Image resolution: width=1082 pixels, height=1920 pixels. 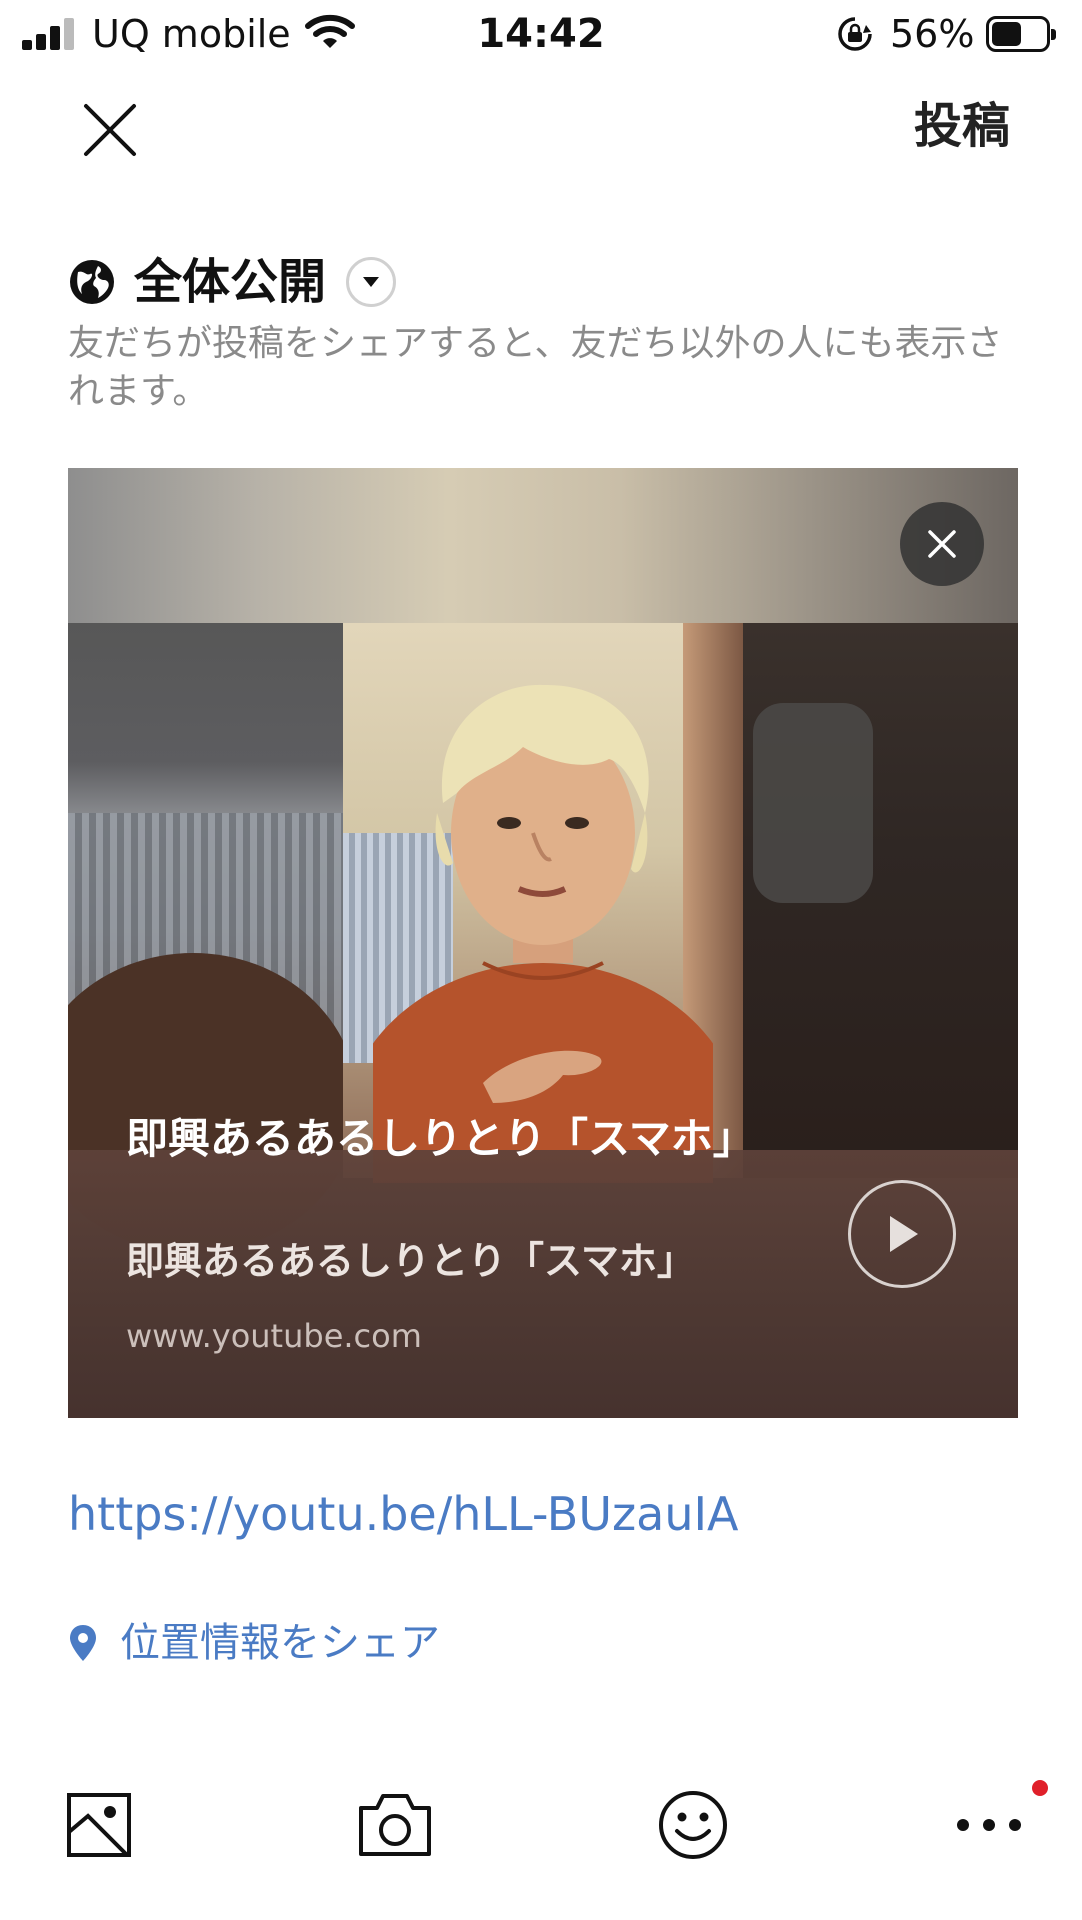 What do you see at coordinates (932, 34) in the screenshot?
I see `battery-percent: 56%` at bounding box center [932, 34].